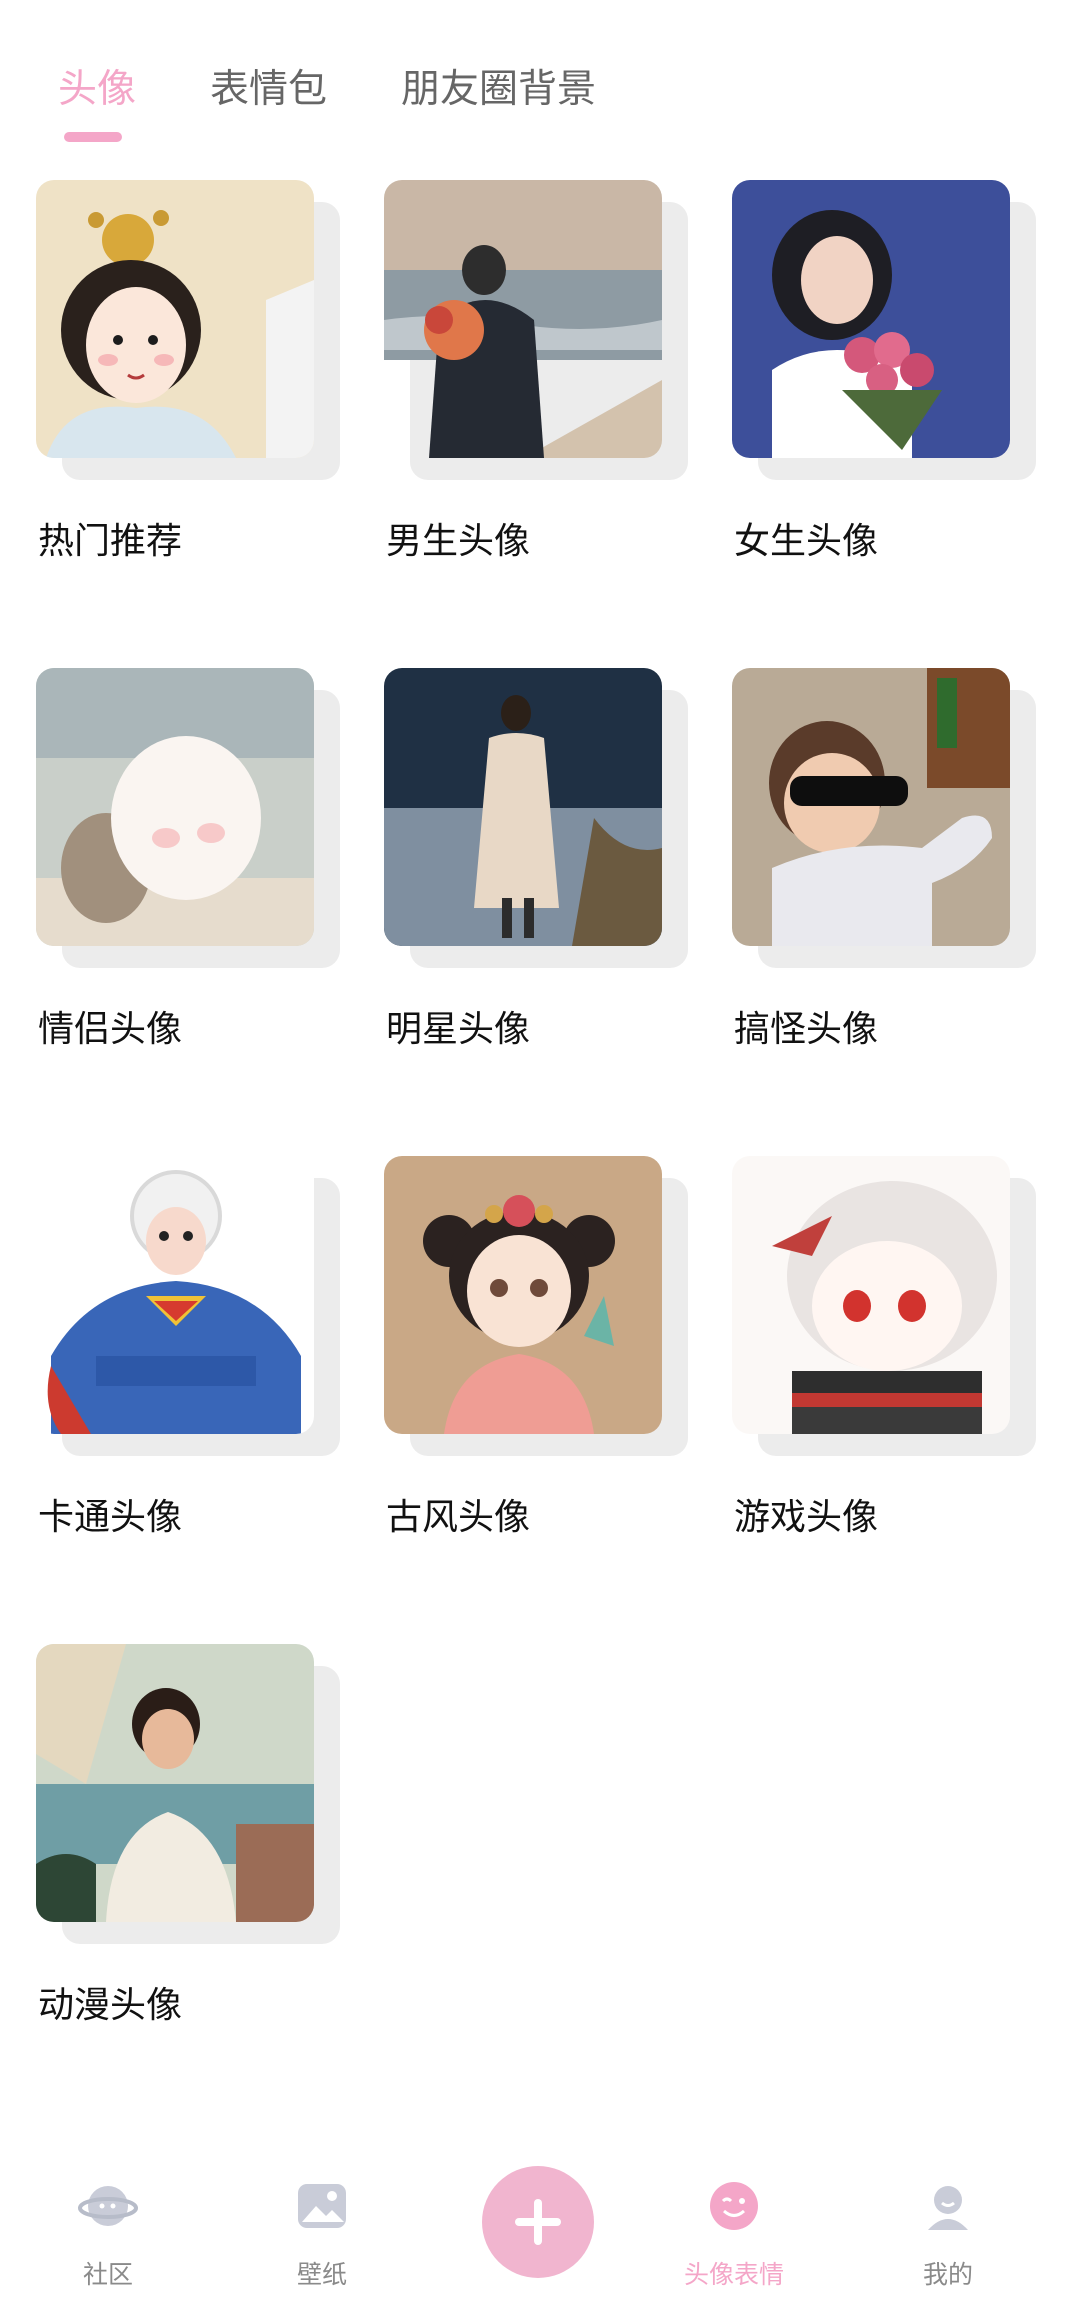  I want to click on tab-moments-background: 朋友圈背景, so click(498, 90).